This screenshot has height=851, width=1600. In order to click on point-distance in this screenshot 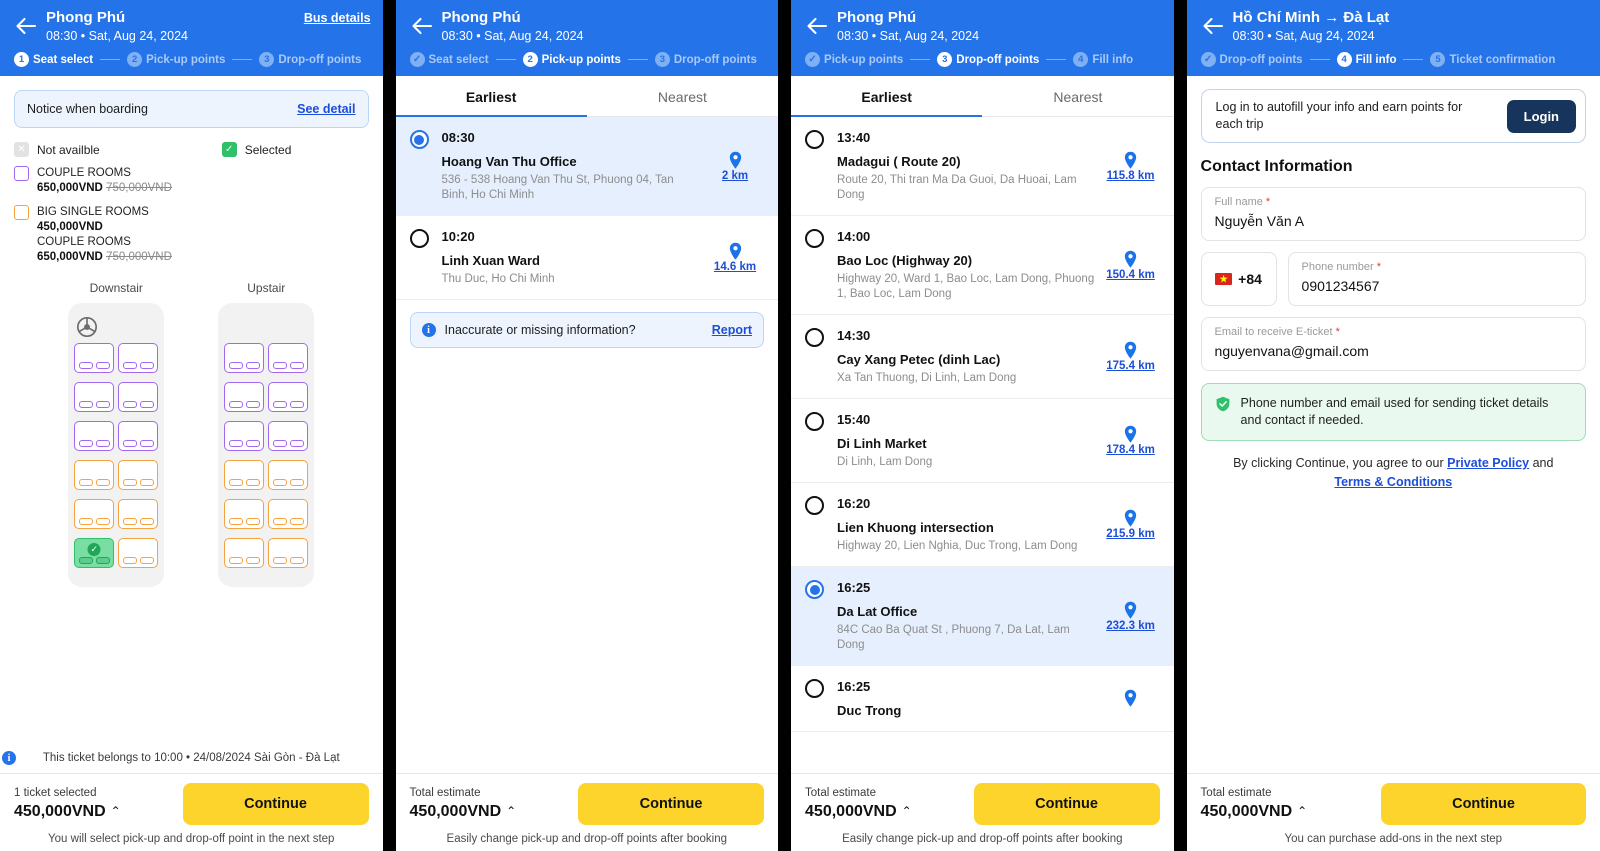, I will do `click(1131, 698)`.